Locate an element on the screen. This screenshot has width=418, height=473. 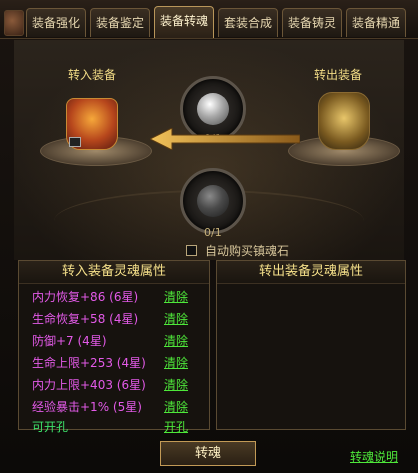
tab-equip-enhance: 装备强化 is located at coordinates (56, 22).